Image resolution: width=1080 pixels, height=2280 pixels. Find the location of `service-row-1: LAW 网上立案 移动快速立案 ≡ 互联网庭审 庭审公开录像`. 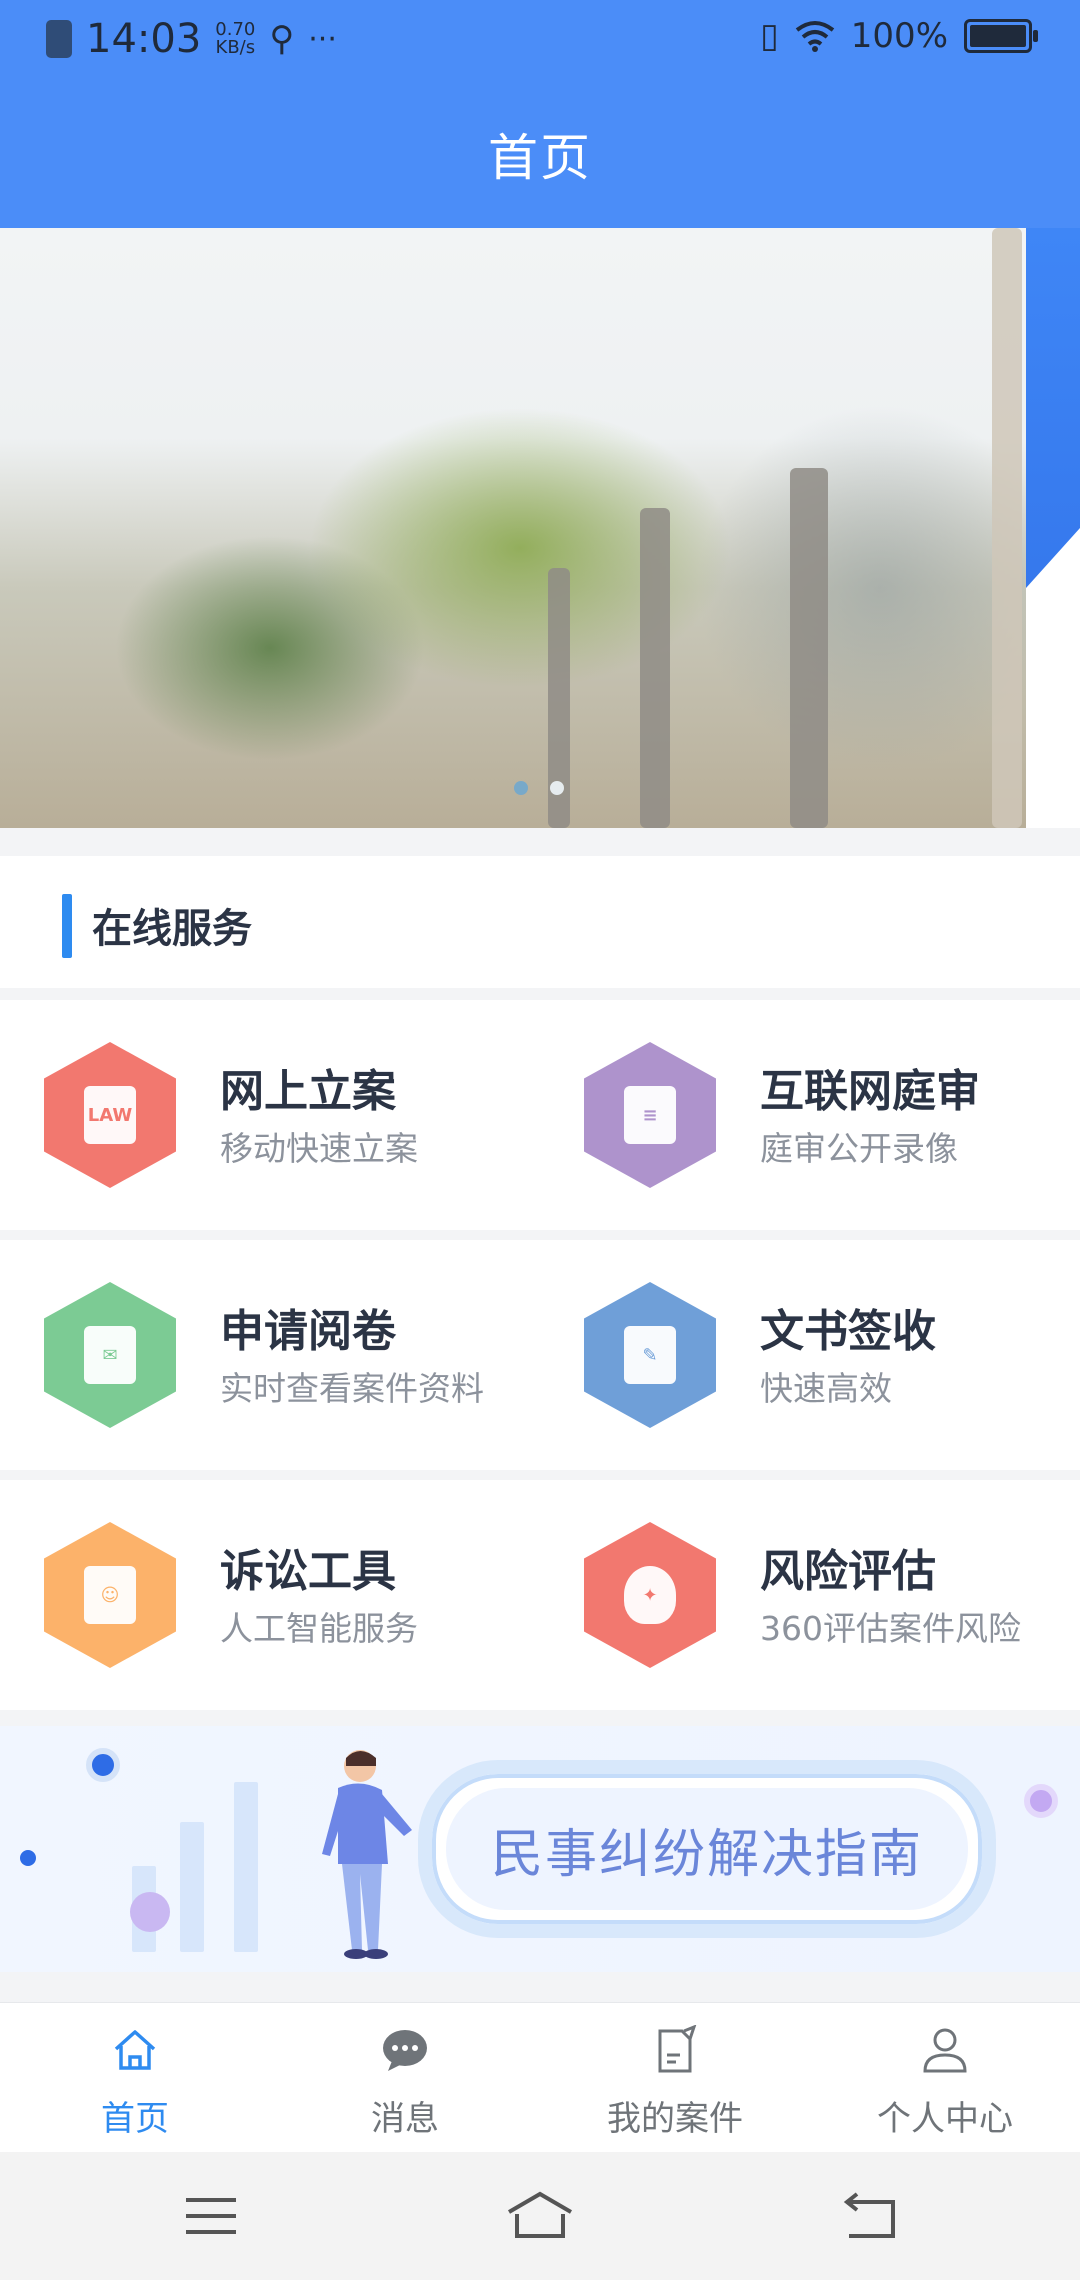

service-row-1: LAW 网上立案 移动快速立案 ≡ 互联网庭审 庭审公开录像 is located at coordinates (540, 1115).